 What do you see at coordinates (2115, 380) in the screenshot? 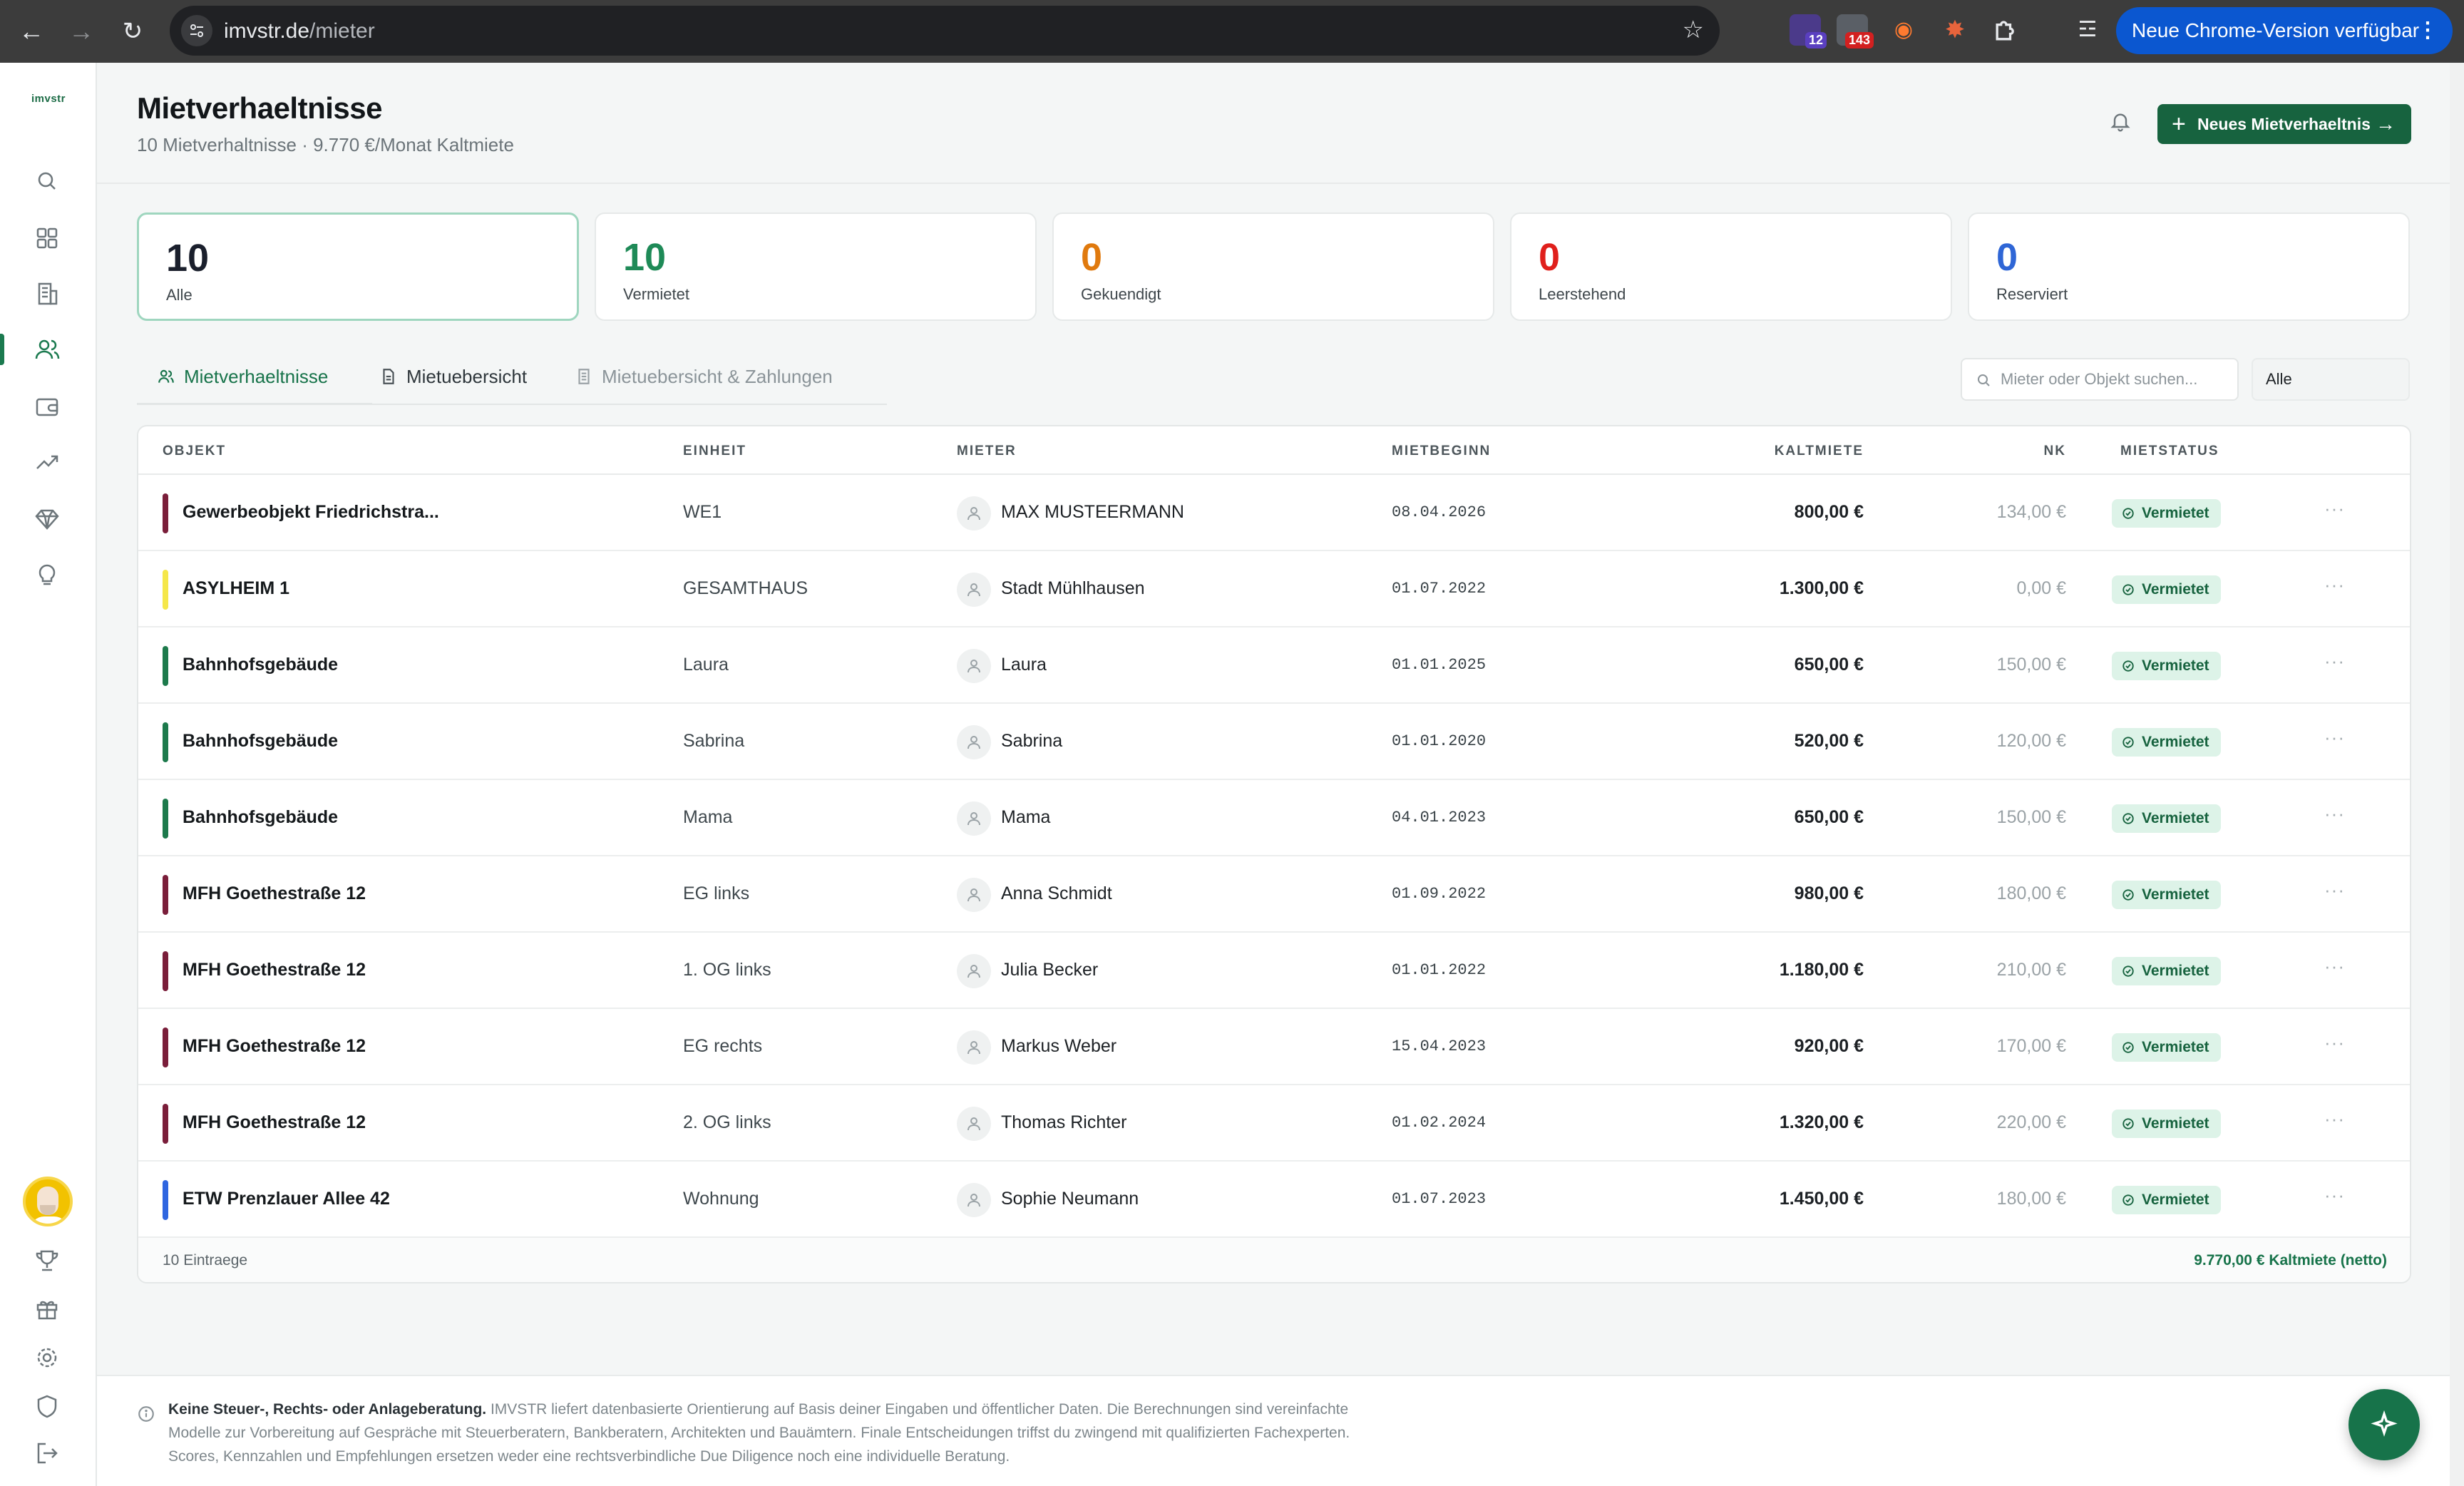
I see `search-input` at bounding box center [2115, 380].